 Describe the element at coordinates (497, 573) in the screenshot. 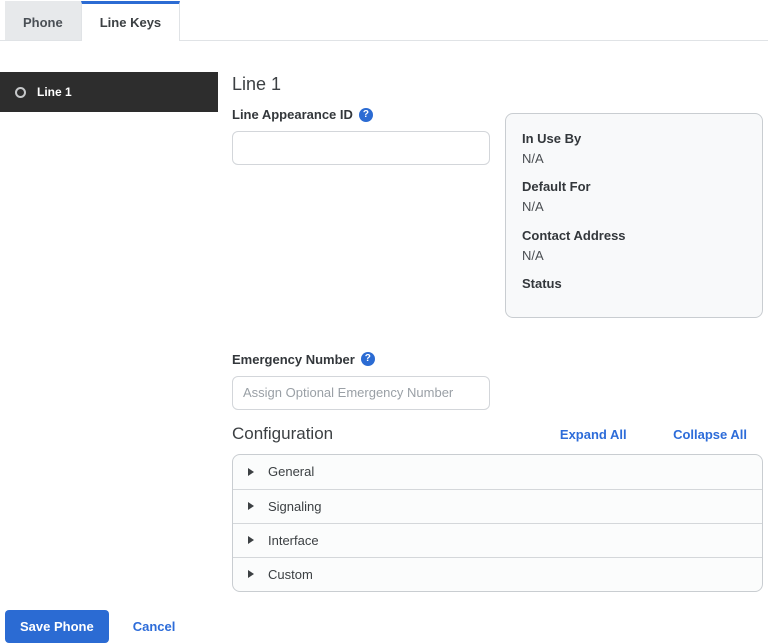

I see `accordion-section-custom: Custom` at that location.